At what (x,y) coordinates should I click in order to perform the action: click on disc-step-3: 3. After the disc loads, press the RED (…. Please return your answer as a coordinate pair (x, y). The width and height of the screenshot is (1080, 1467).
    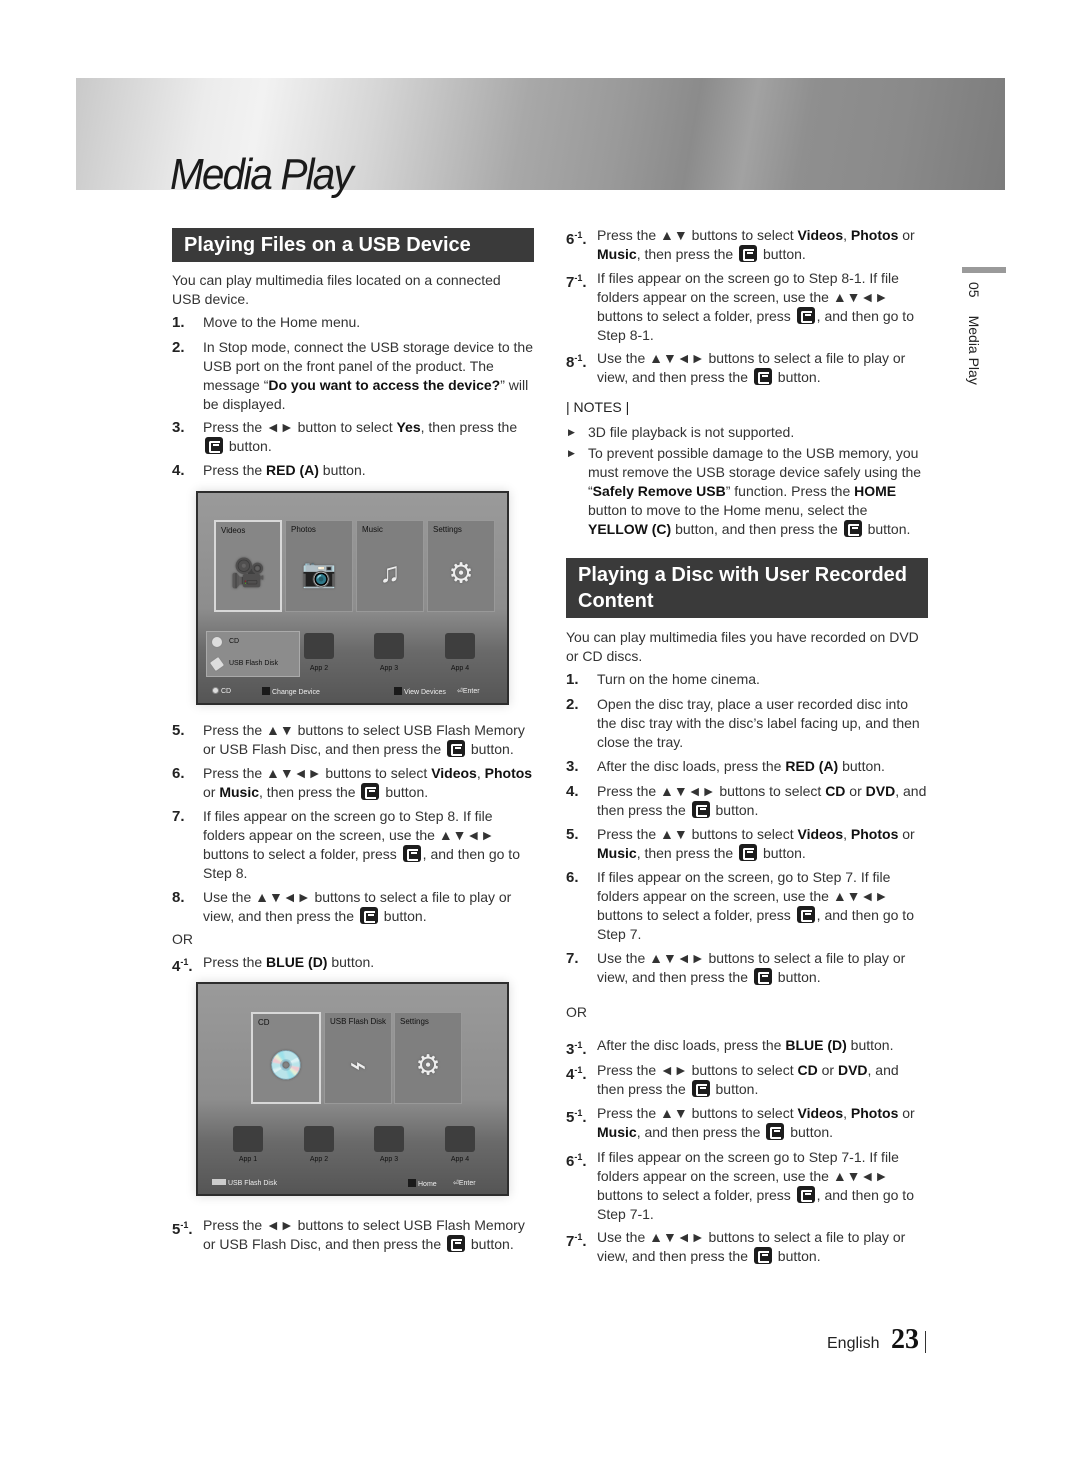
    Looking at the image, I should click on (725, 766).